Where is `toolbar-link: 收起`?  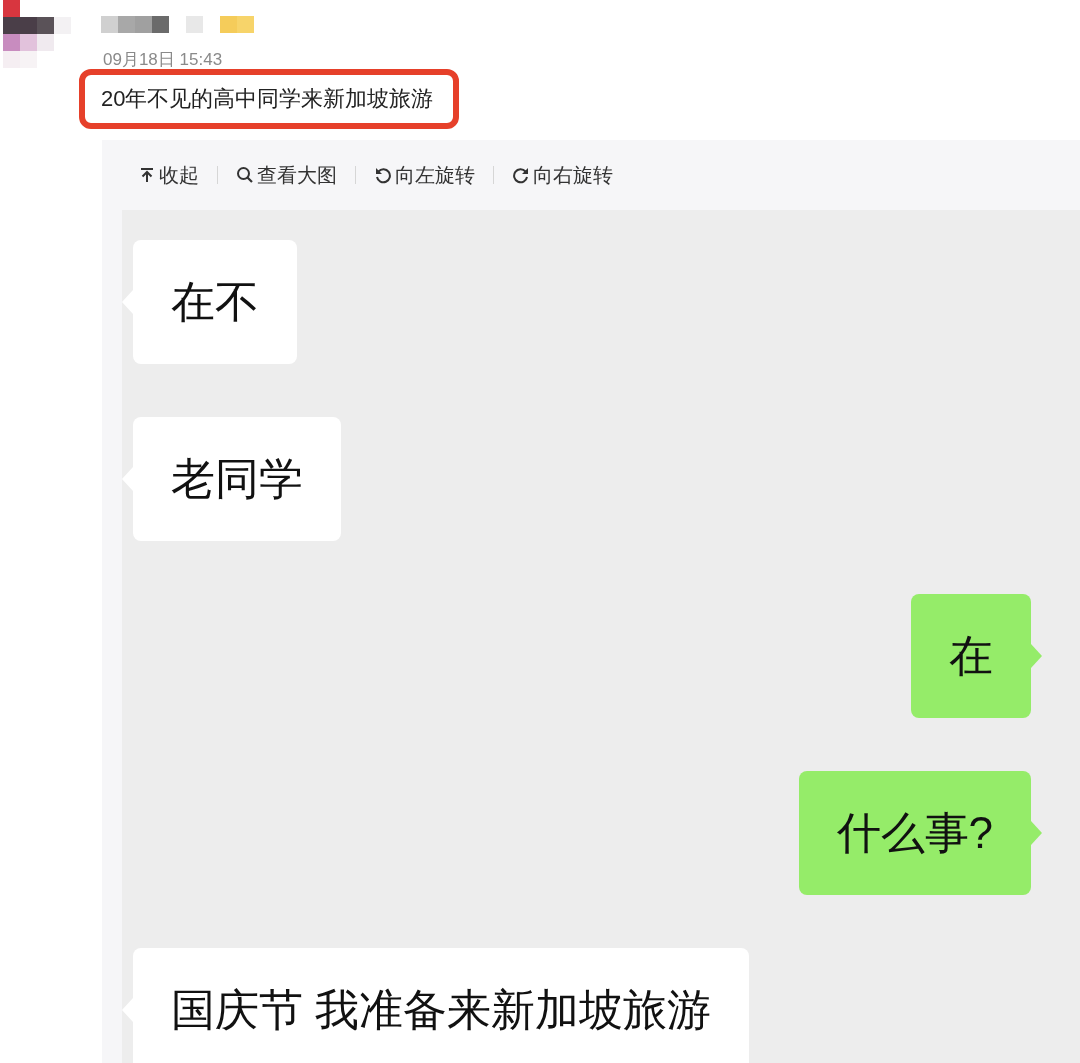
toolbar-link: 收起 is located at coordinates (168, 175).